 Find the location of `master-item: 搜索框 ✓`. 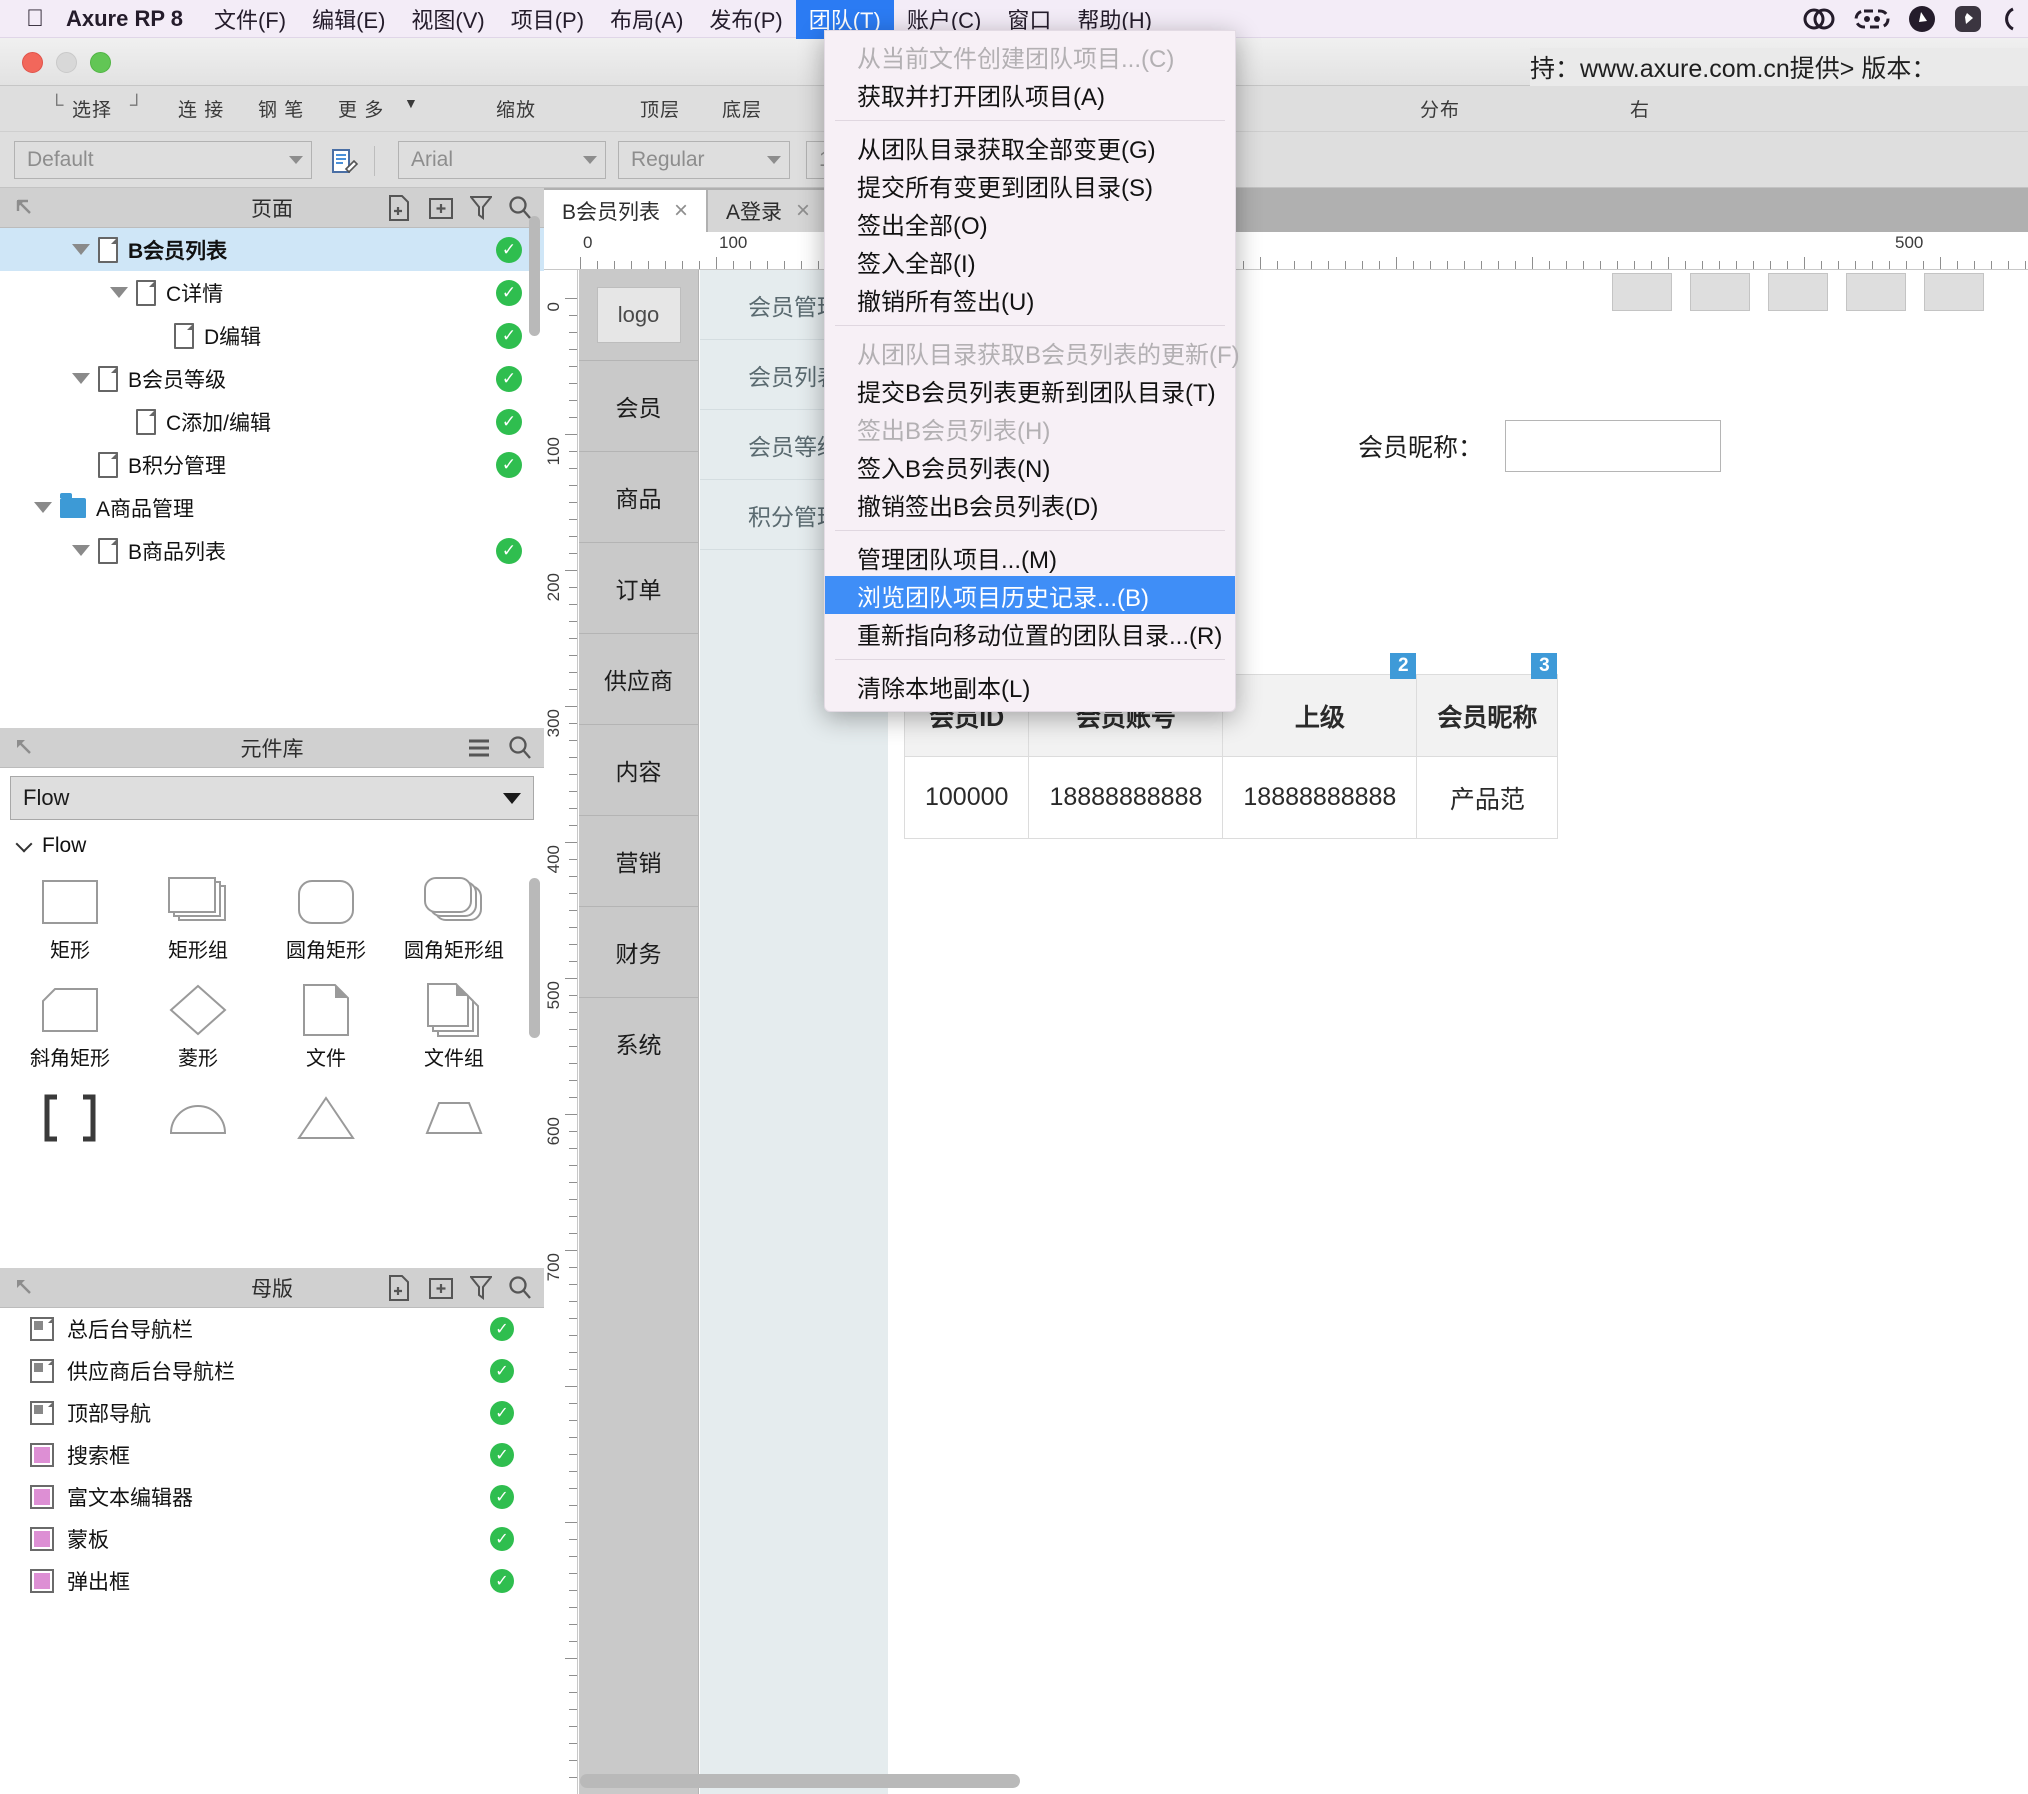

master-item: 搜索框 ✓ is located at coordinates (272, 1455).